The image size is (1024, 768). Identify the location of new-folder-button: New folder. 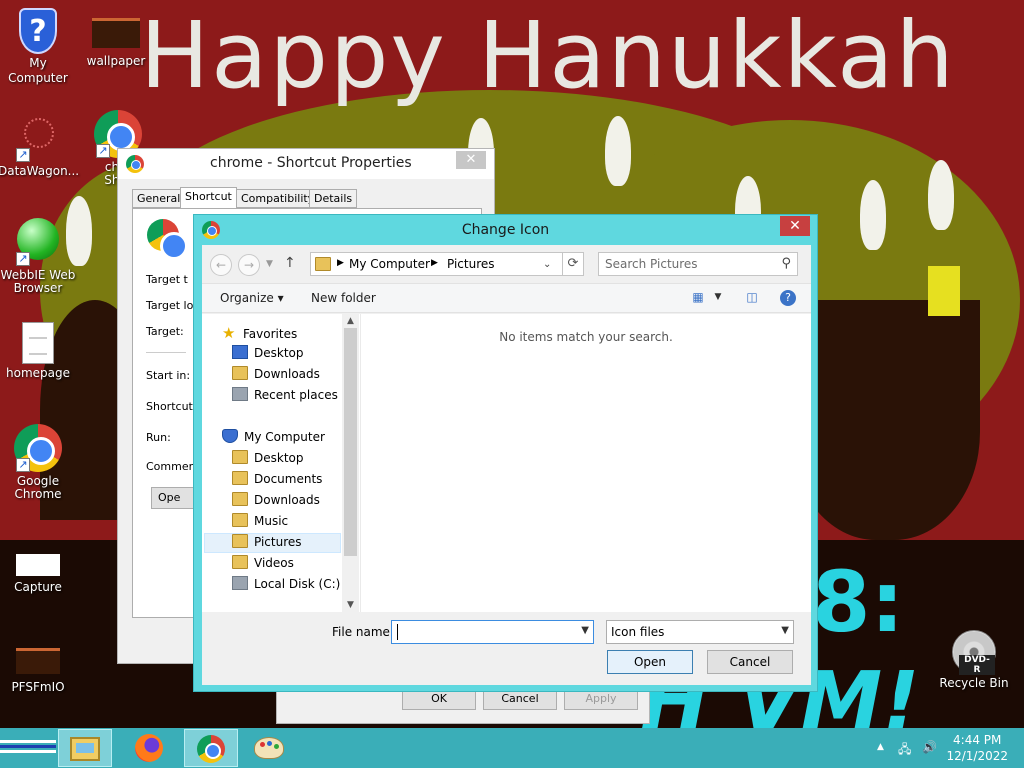
(343, 298).